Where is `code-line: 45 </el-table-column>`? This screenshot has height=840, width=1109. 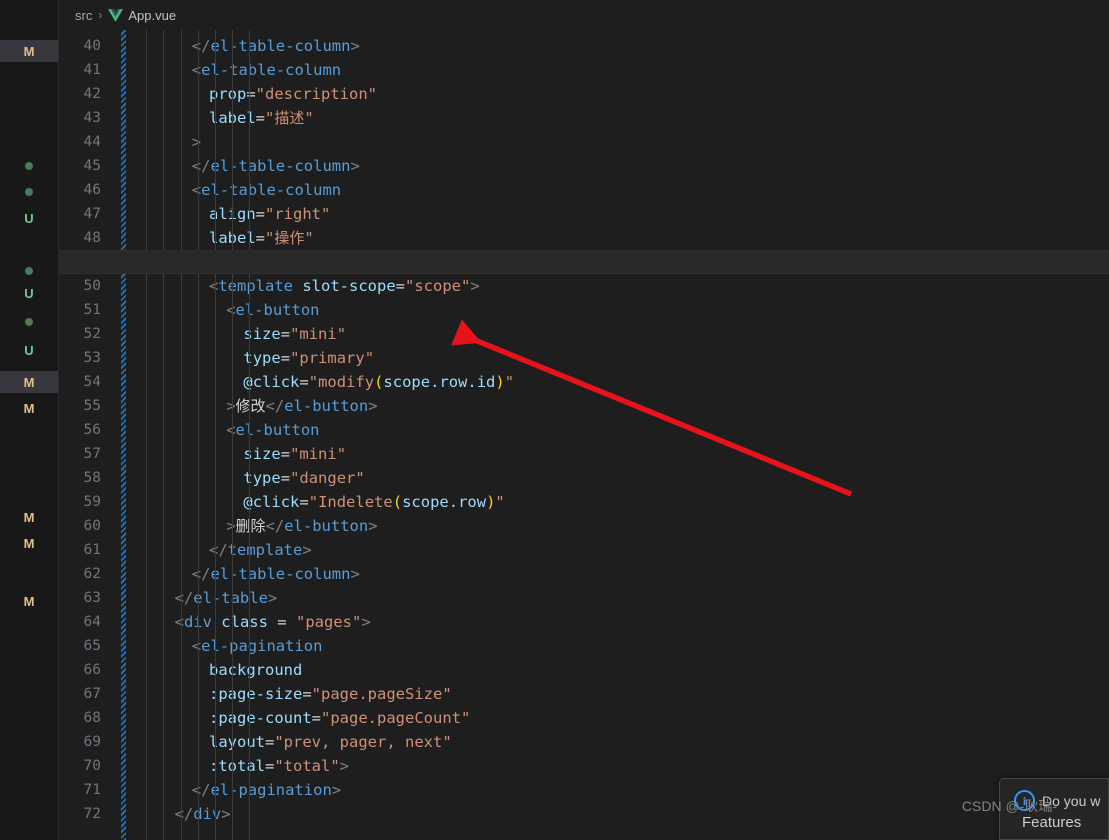 code-line: 45 </el-table-column> is located at coordinates (584, 166).